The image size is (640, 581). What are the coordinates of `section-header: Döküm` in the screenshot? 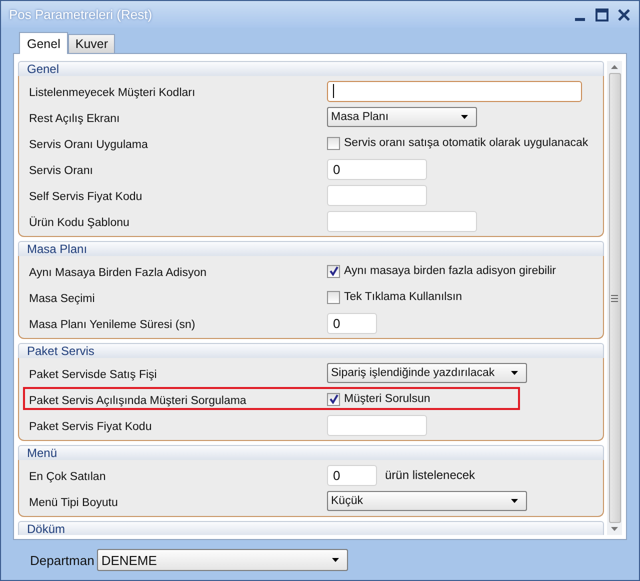 It's located at (311, 528).